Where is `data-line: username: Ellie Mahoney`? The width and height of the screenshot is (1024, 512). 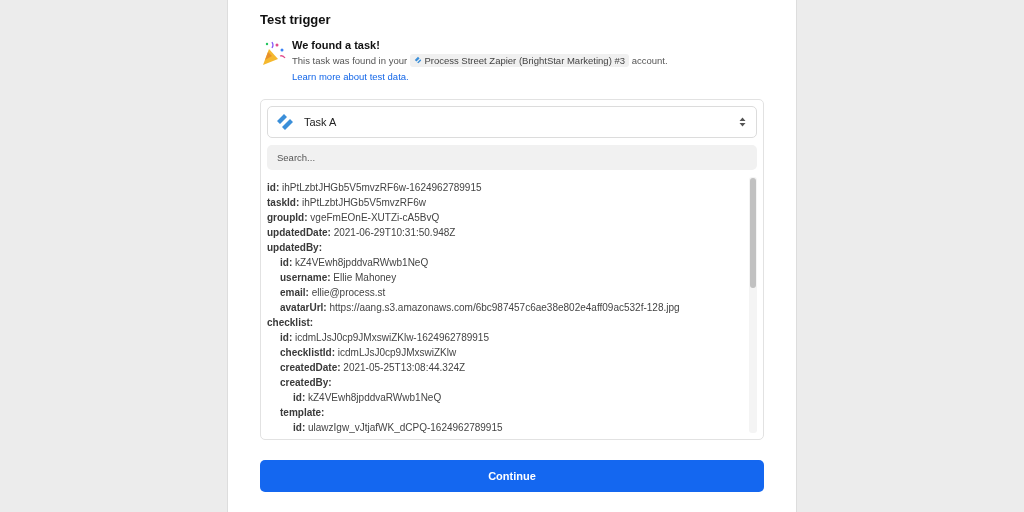 data-line: username: Ellie Mahoney is located at coordinates (338, 278).